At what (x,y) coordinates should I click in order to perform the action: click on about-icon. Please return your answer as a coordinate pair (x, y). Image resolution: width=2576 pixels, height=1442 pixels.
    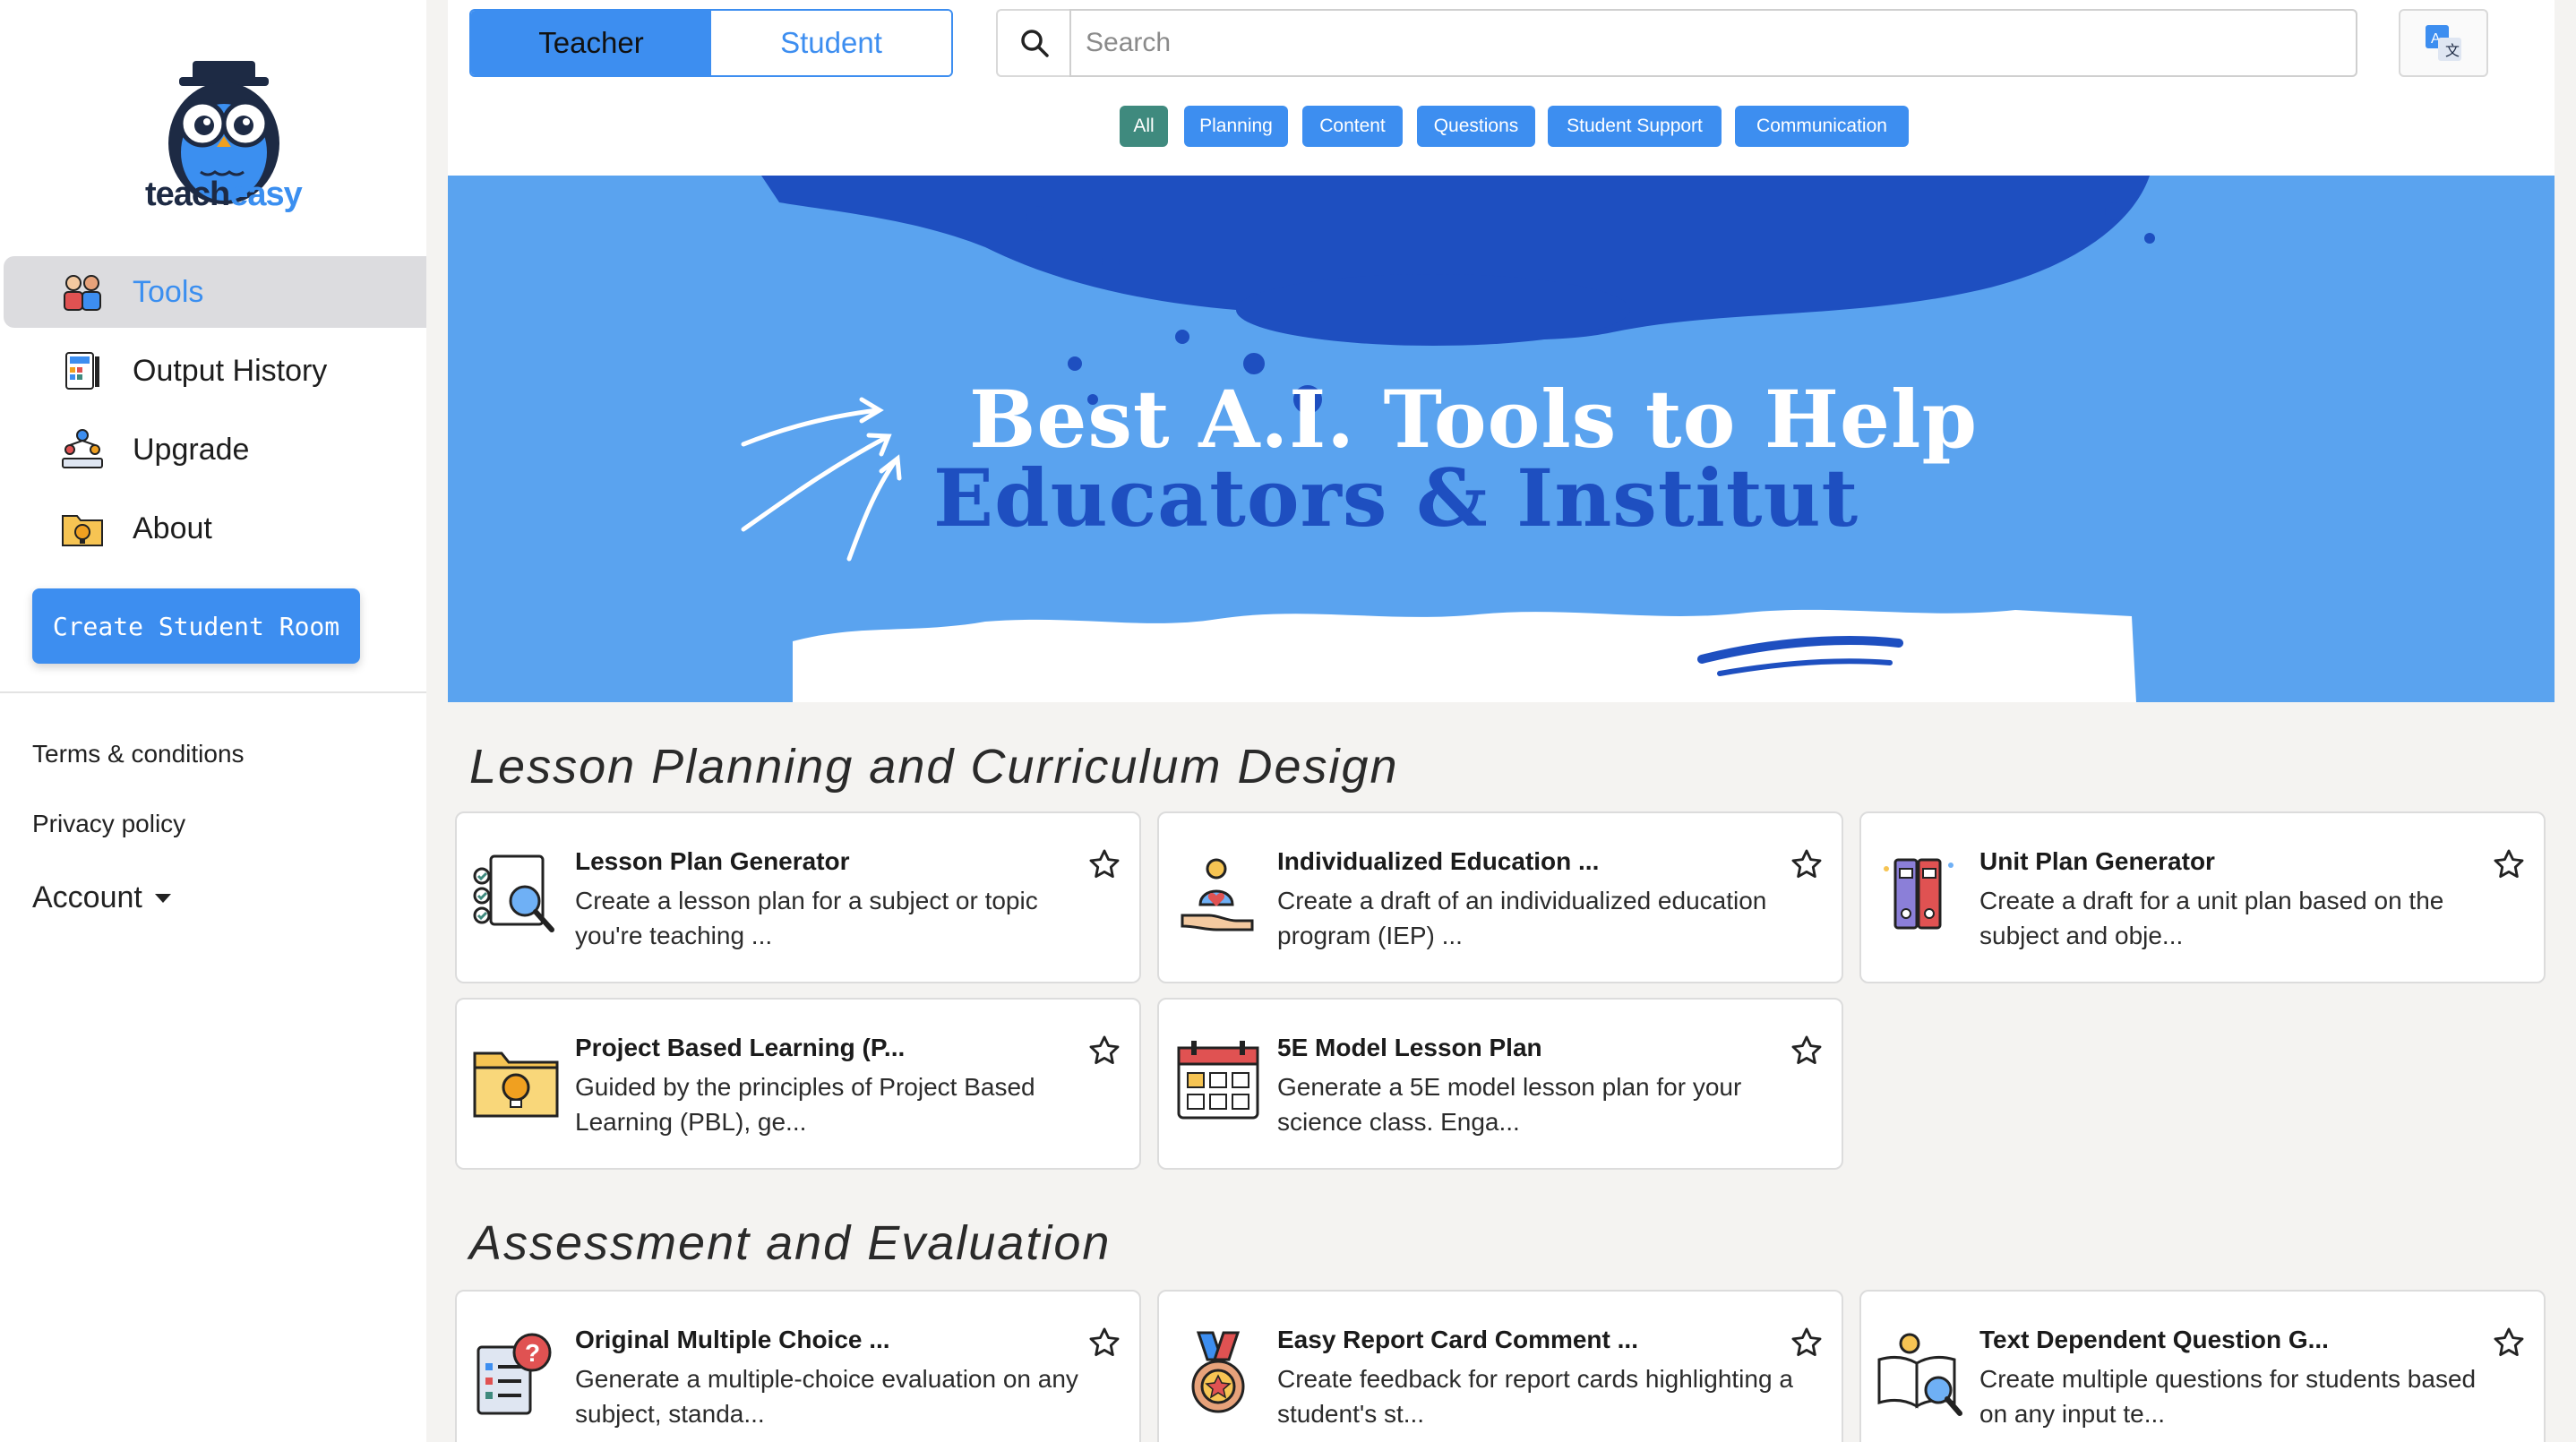
    Looking at the image, I should click on (82, 530).